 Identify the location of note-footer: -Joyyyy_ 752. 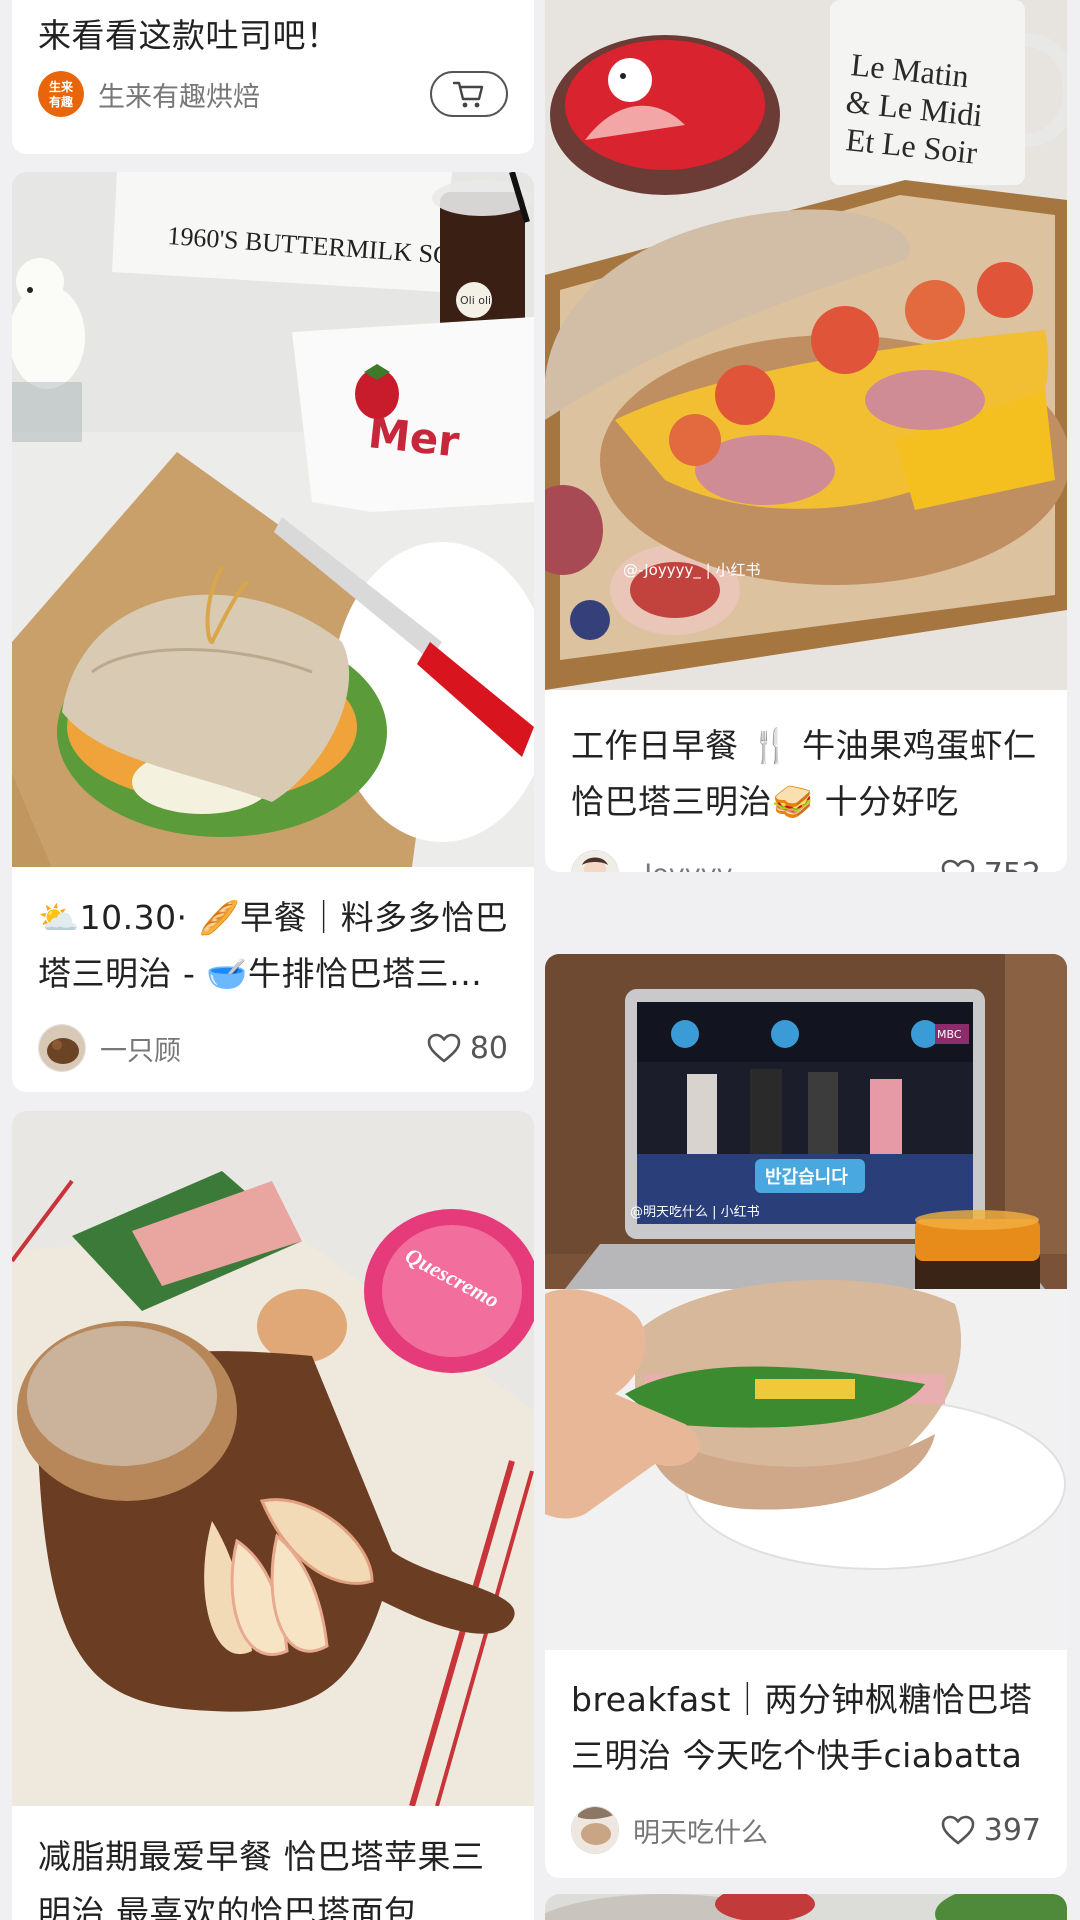
(806, 861).